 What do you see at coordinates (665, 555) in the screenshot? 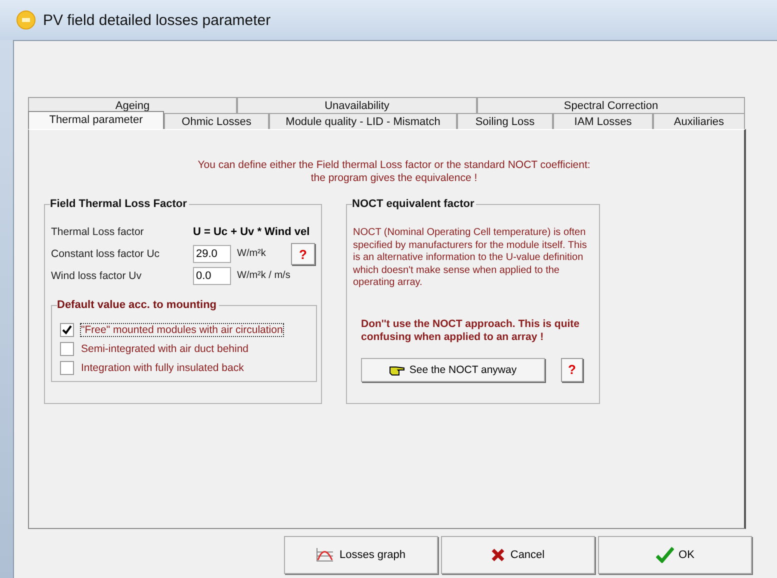
I see `checkmark-icon` at bounding box center [665, 555].